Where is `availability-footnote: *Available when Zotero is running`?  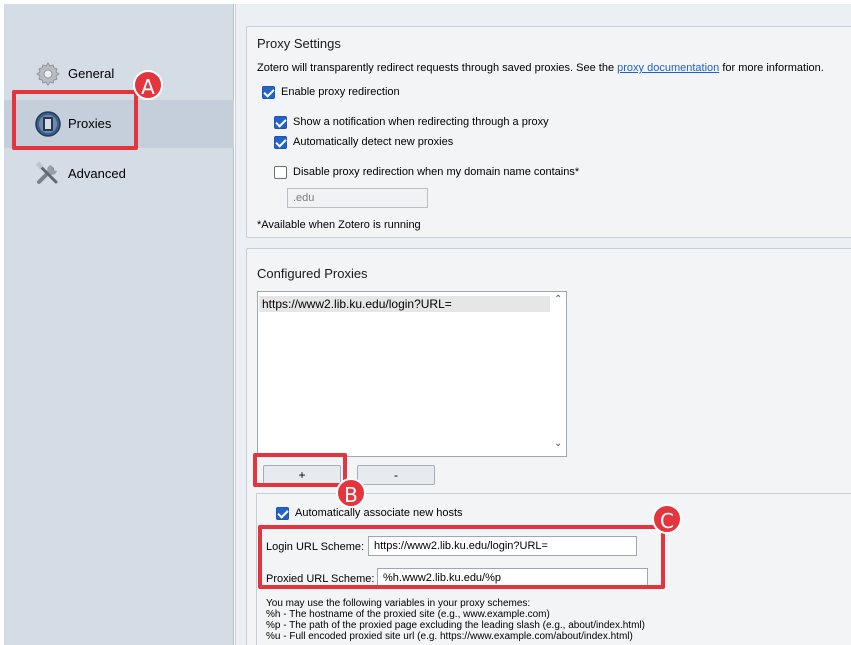
availability-footnote: *Available when Zotero is running is located at coordinates (339, 225).